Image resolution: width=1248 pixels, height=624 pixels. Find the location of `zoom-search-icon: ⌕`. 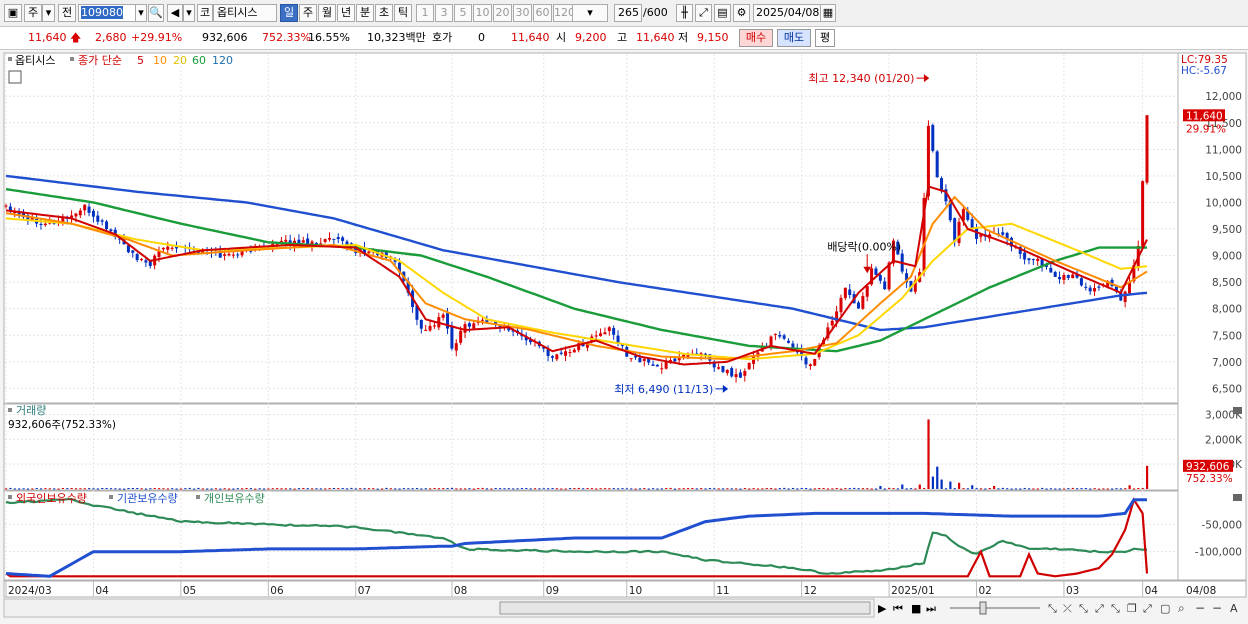

zoom-search-icon: ⌕ is located at coordinates (1181, 608).